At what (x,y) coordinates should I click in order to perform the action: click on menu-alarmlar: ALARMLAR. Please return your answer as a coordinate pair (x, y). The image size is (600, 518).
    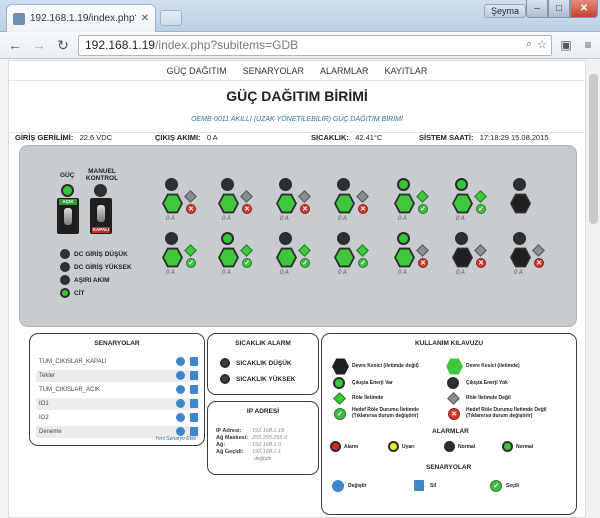
    Looking at the image, I should click on (344, 71).